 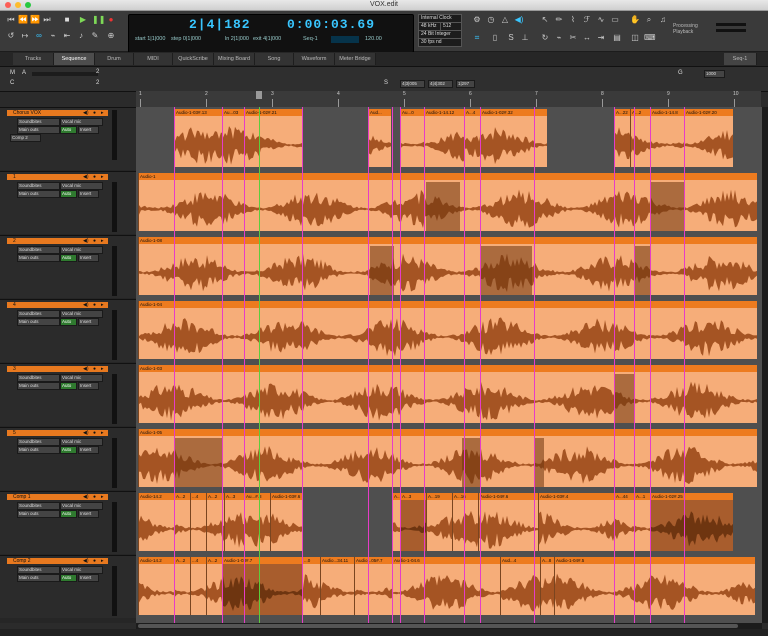 What do you see at coordinates (233, 138) in the screenshot?
I see `audio-clip: Au...03` at bounding box center [233, 138].